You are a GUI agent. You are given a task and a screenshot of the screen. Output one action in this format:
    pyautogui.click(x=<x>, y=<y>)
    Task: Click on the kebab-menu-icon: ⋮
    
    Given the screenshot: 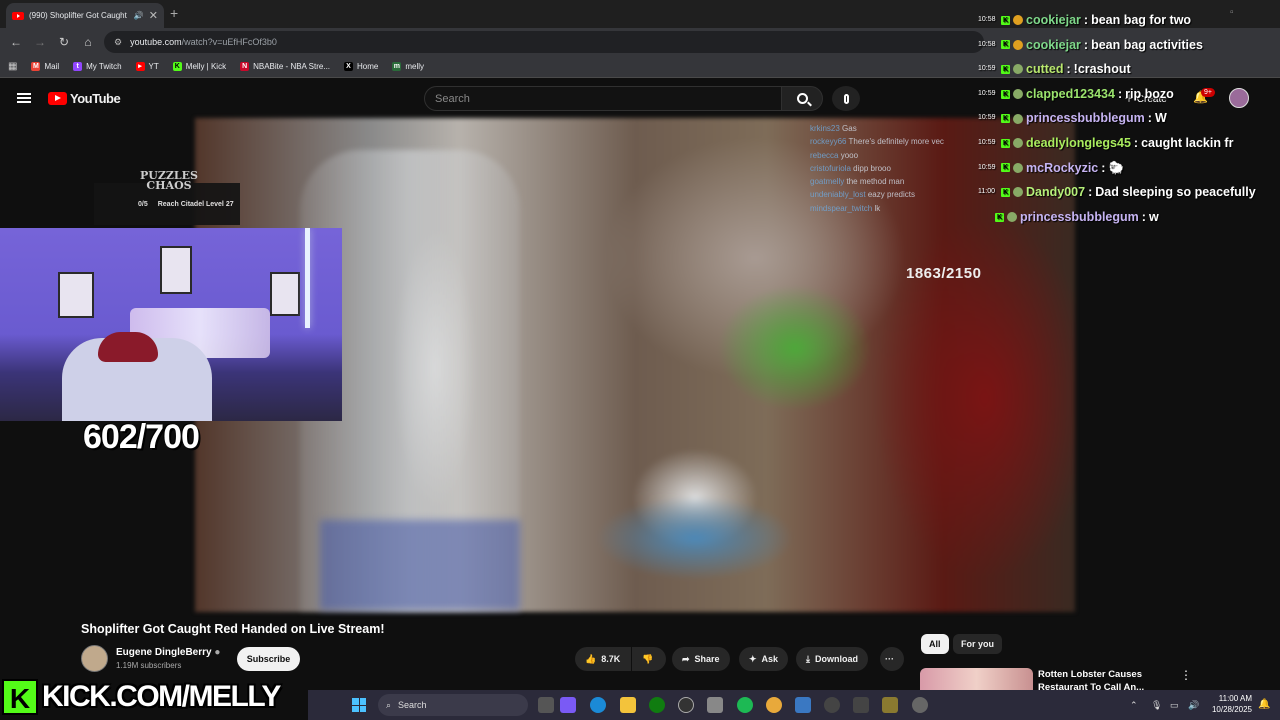 What is the action you would take?
    pyautogui.click(x=1186, y=675)
    